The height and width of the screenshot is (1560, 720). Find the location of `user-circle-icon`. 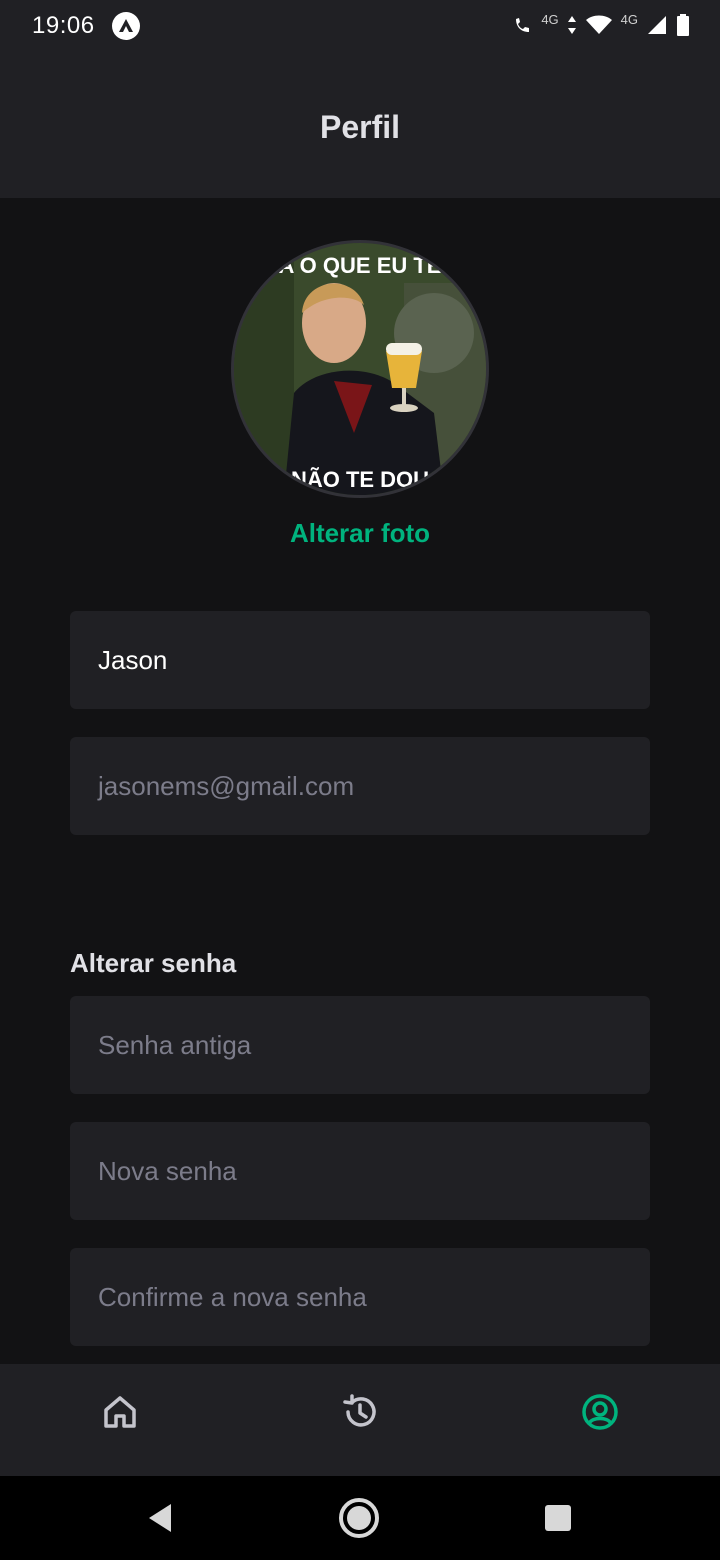

user-circle-icon is located at coordinates (600, 1412).